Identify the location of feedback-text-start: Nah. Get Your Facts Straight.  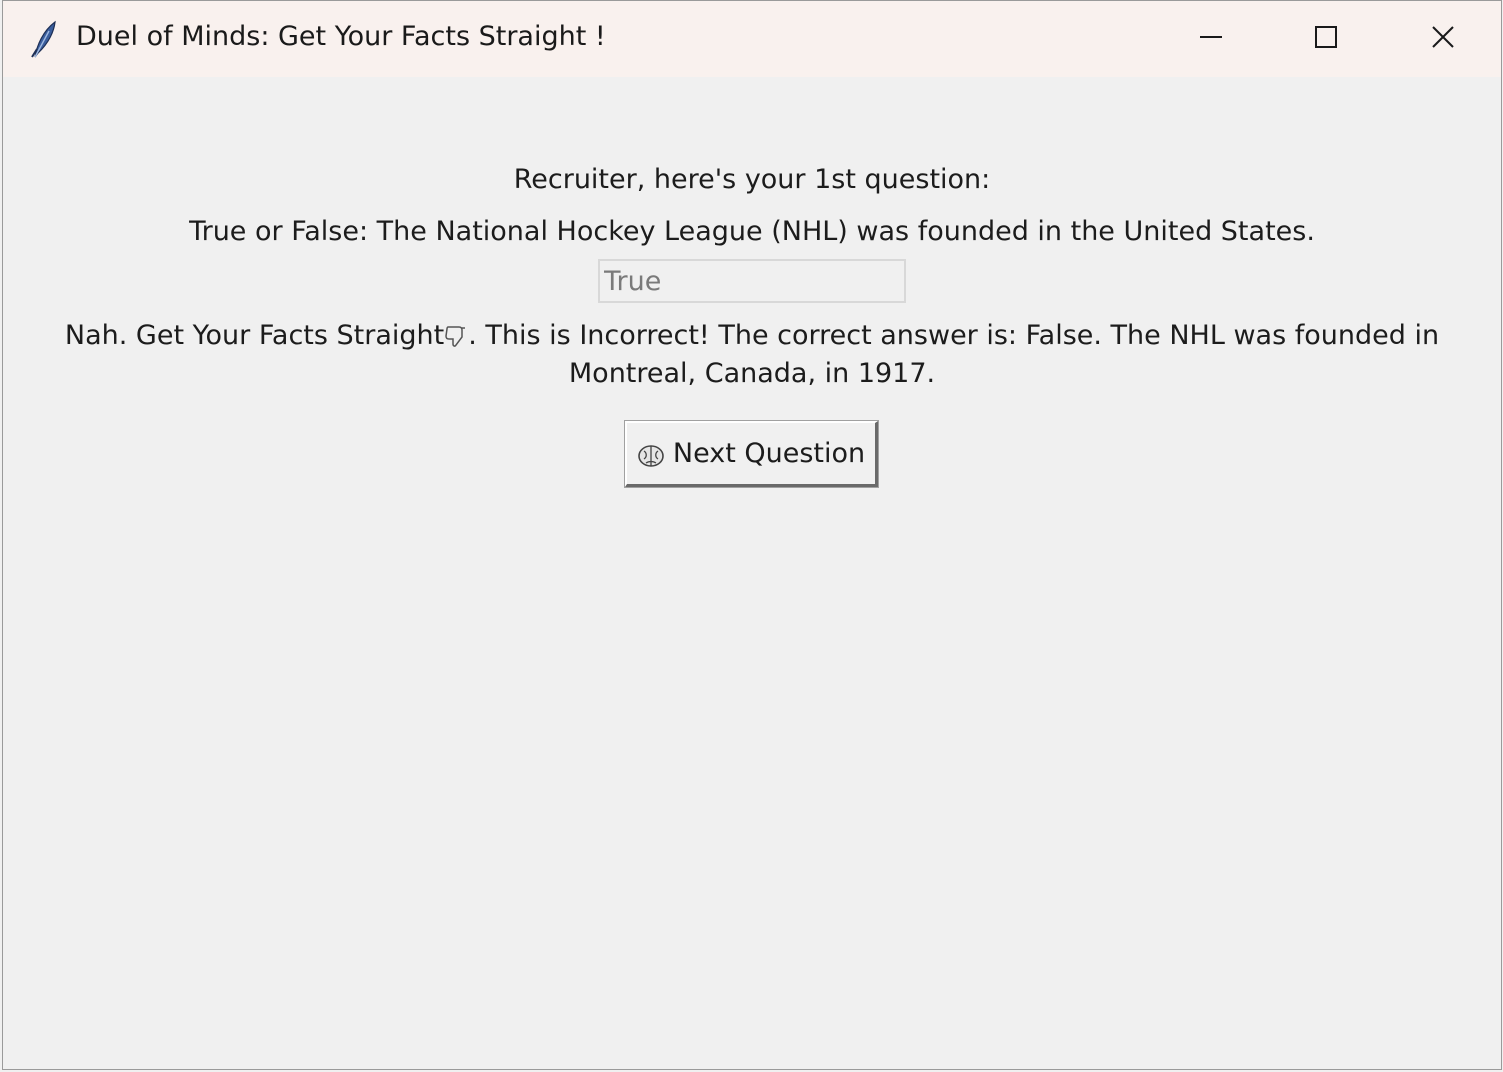
(254, 335).